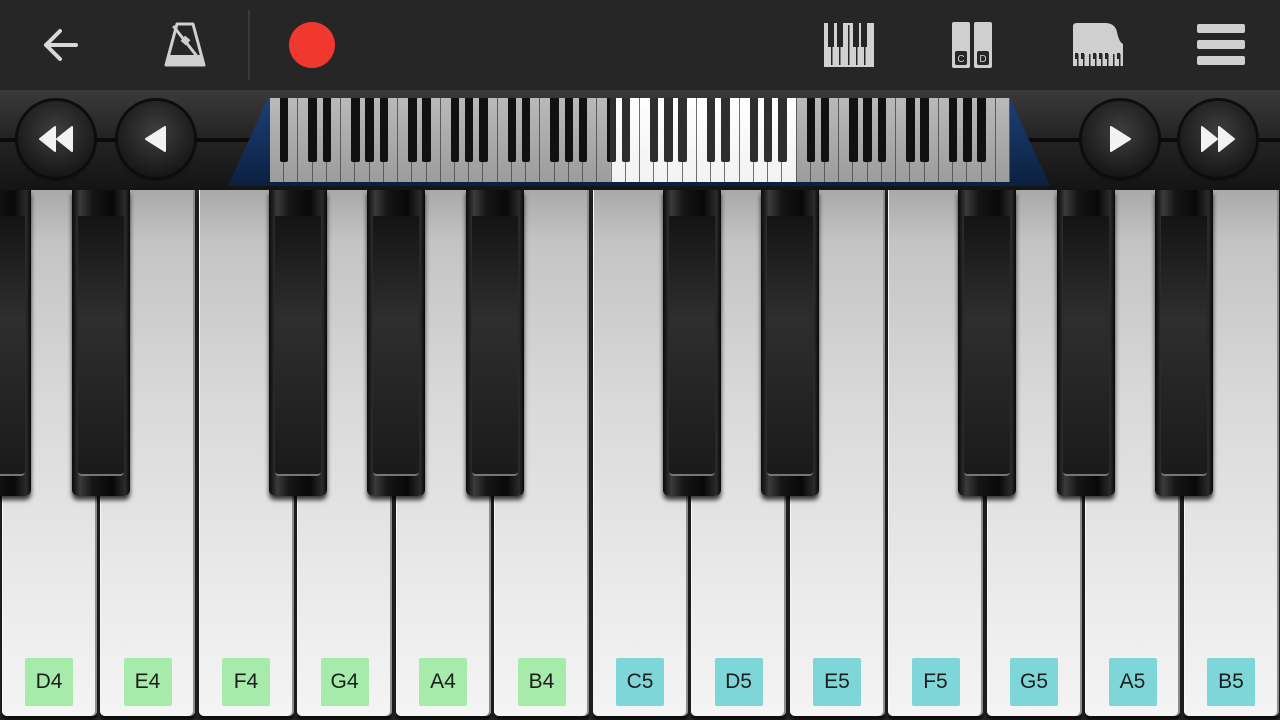  I want to click on grand-piano-icon, so click(1098, 44).